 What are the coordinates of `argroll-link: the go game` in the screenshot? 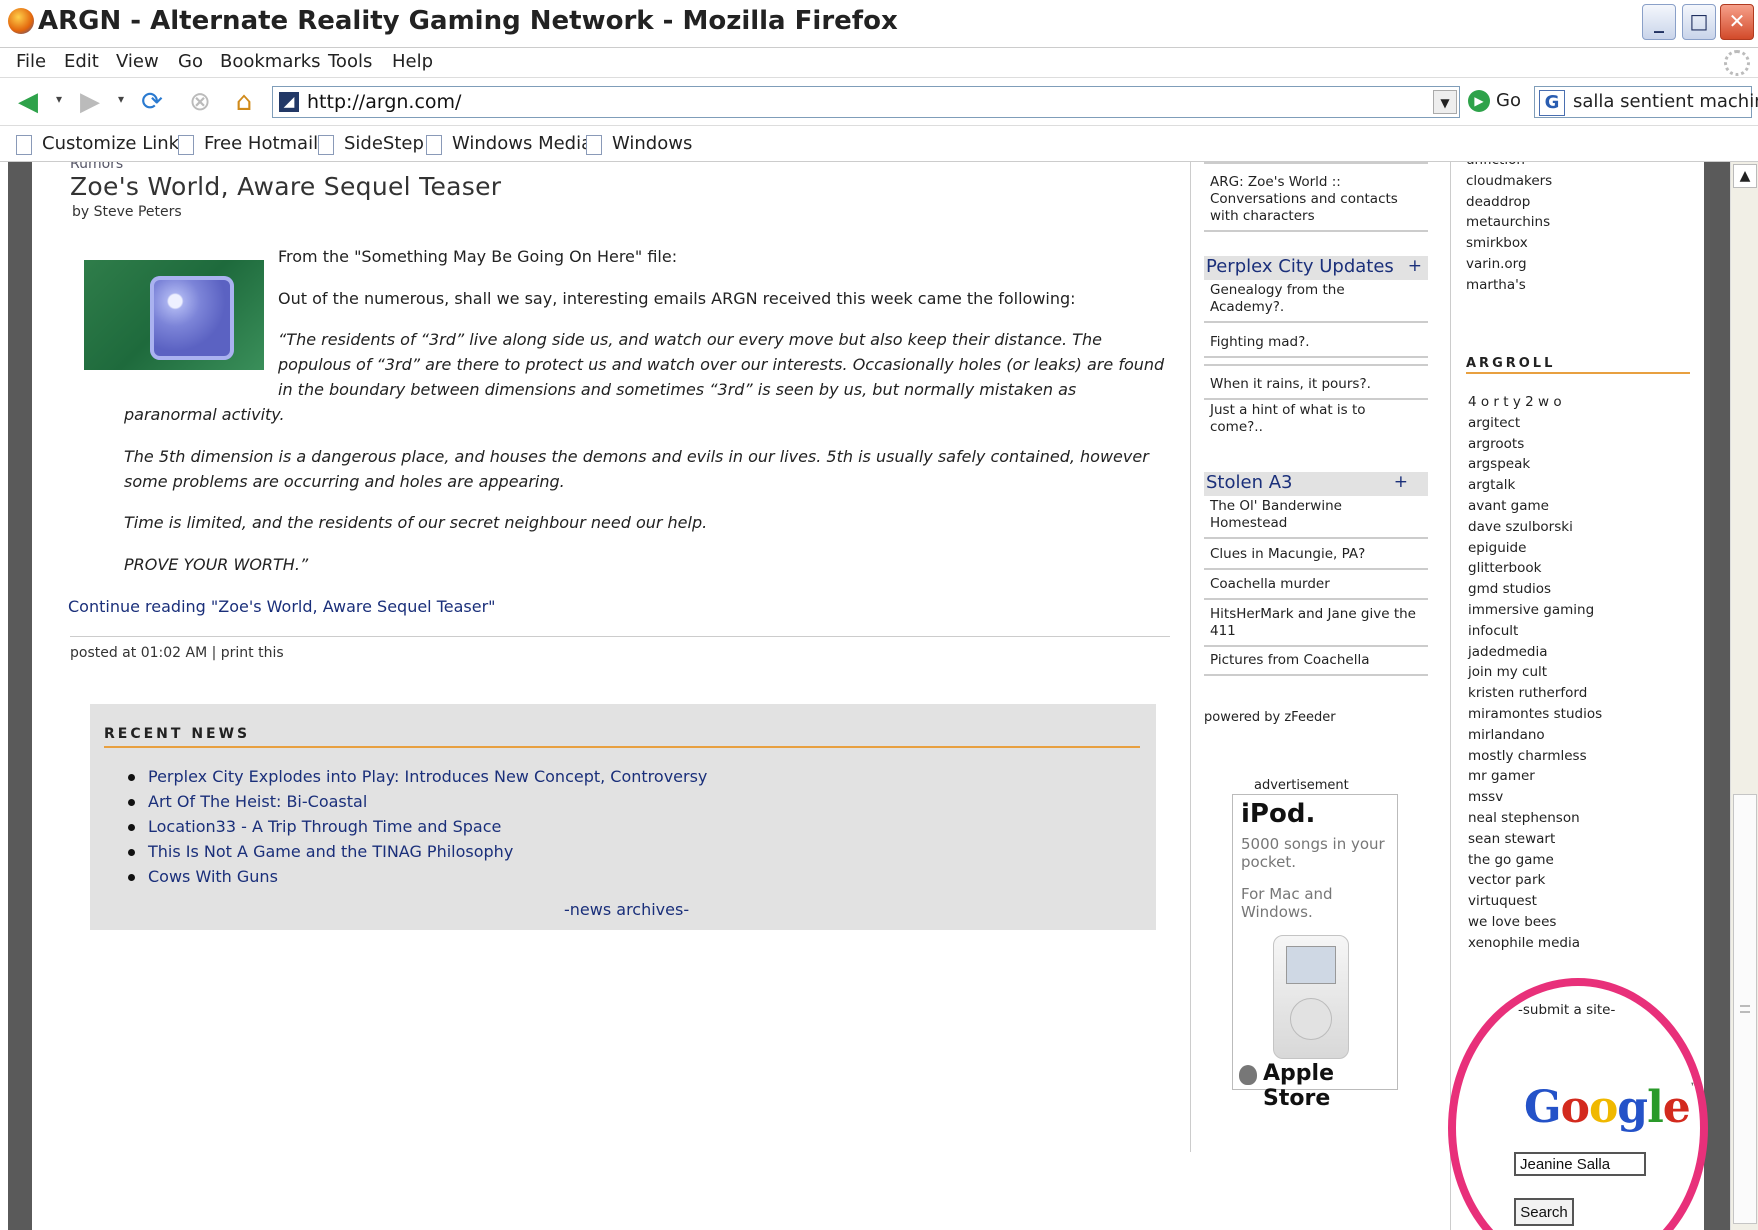 It's located at (1511, 860).